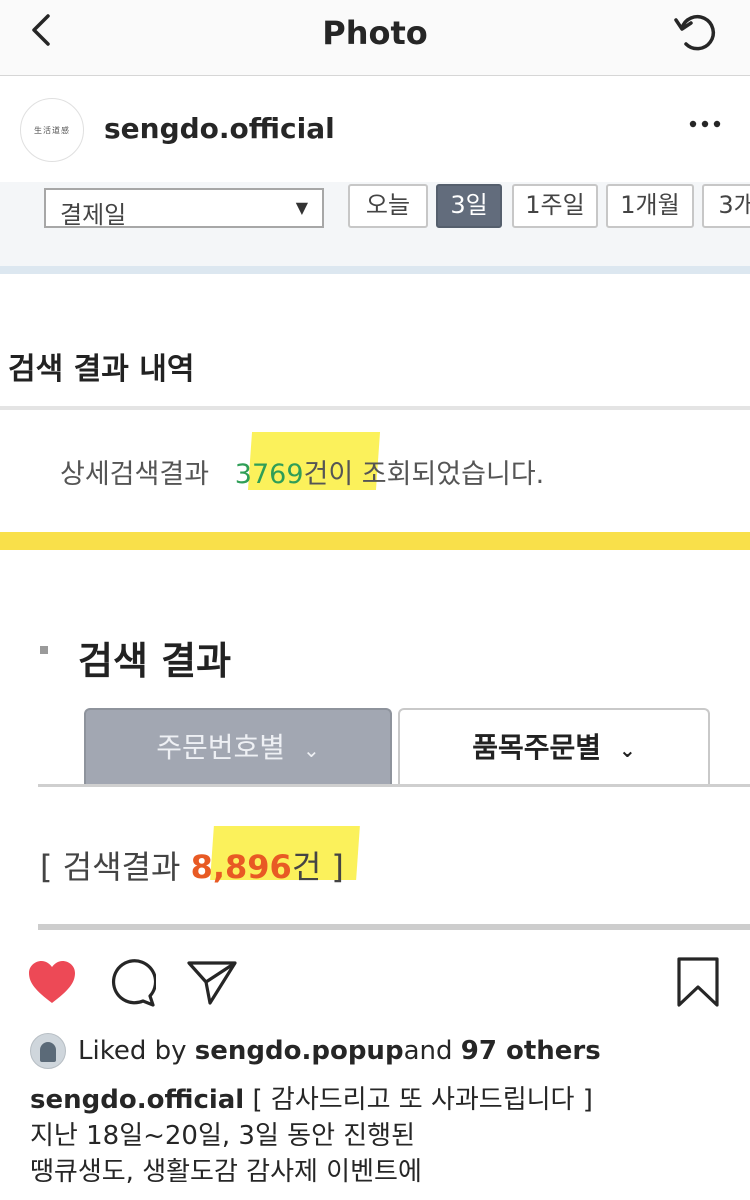  I want to click on bookmark-icon, so click(698, 982).